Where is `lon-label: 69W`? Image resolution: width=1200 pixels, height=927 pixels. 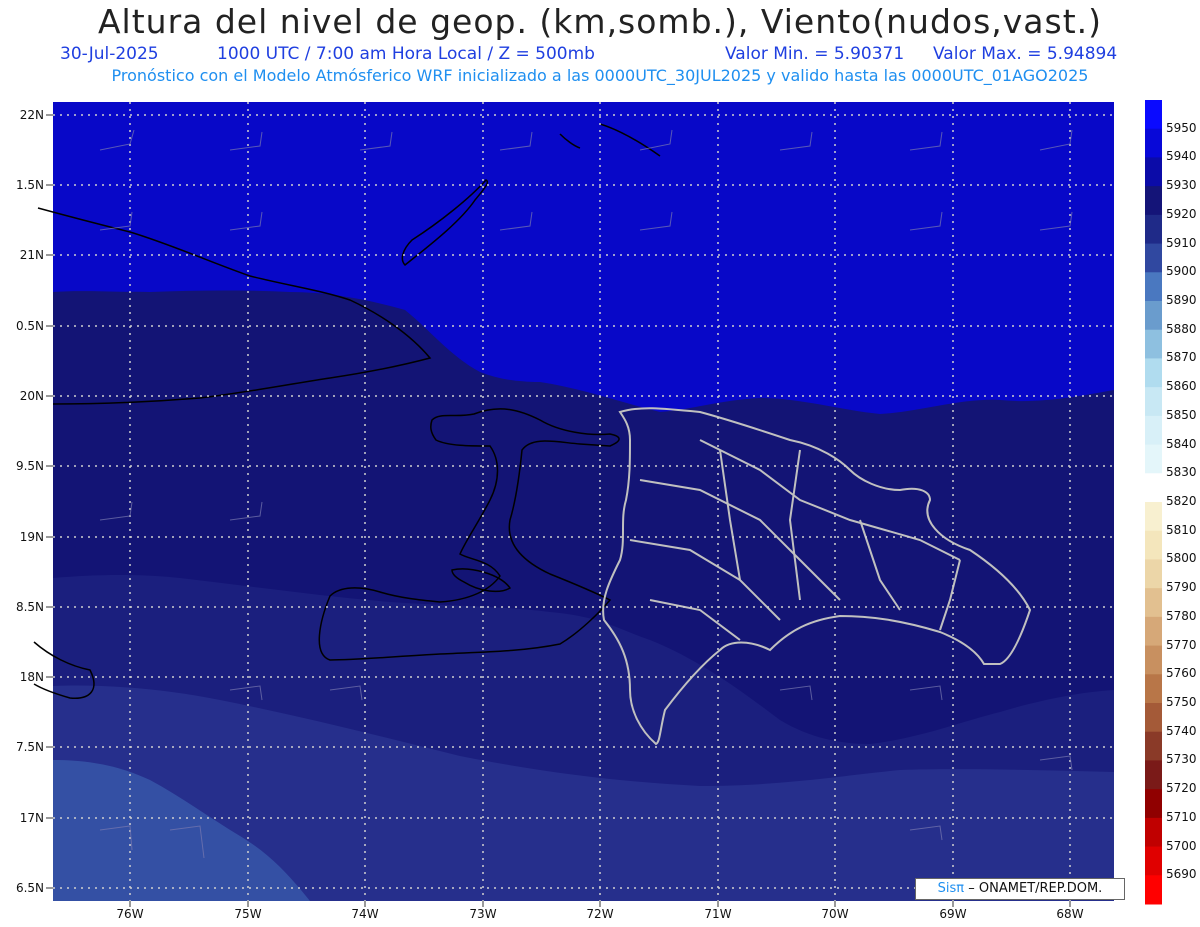
lon-label: 69W is located at coordinates (953, 914).